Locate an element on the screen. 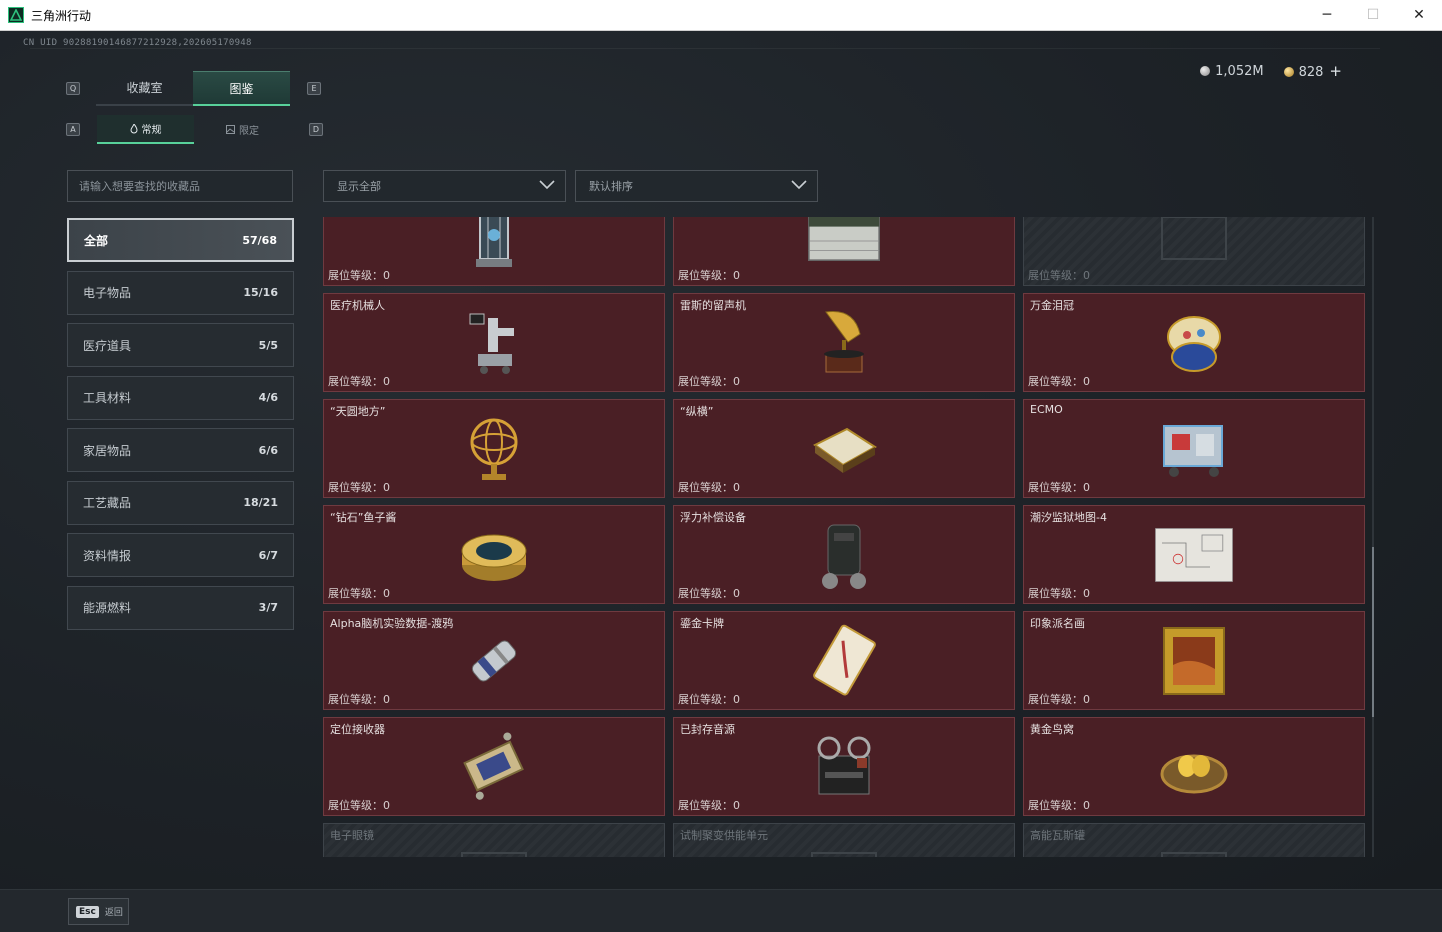  add-currency-icon: + is located at coordinates (1335, 71).